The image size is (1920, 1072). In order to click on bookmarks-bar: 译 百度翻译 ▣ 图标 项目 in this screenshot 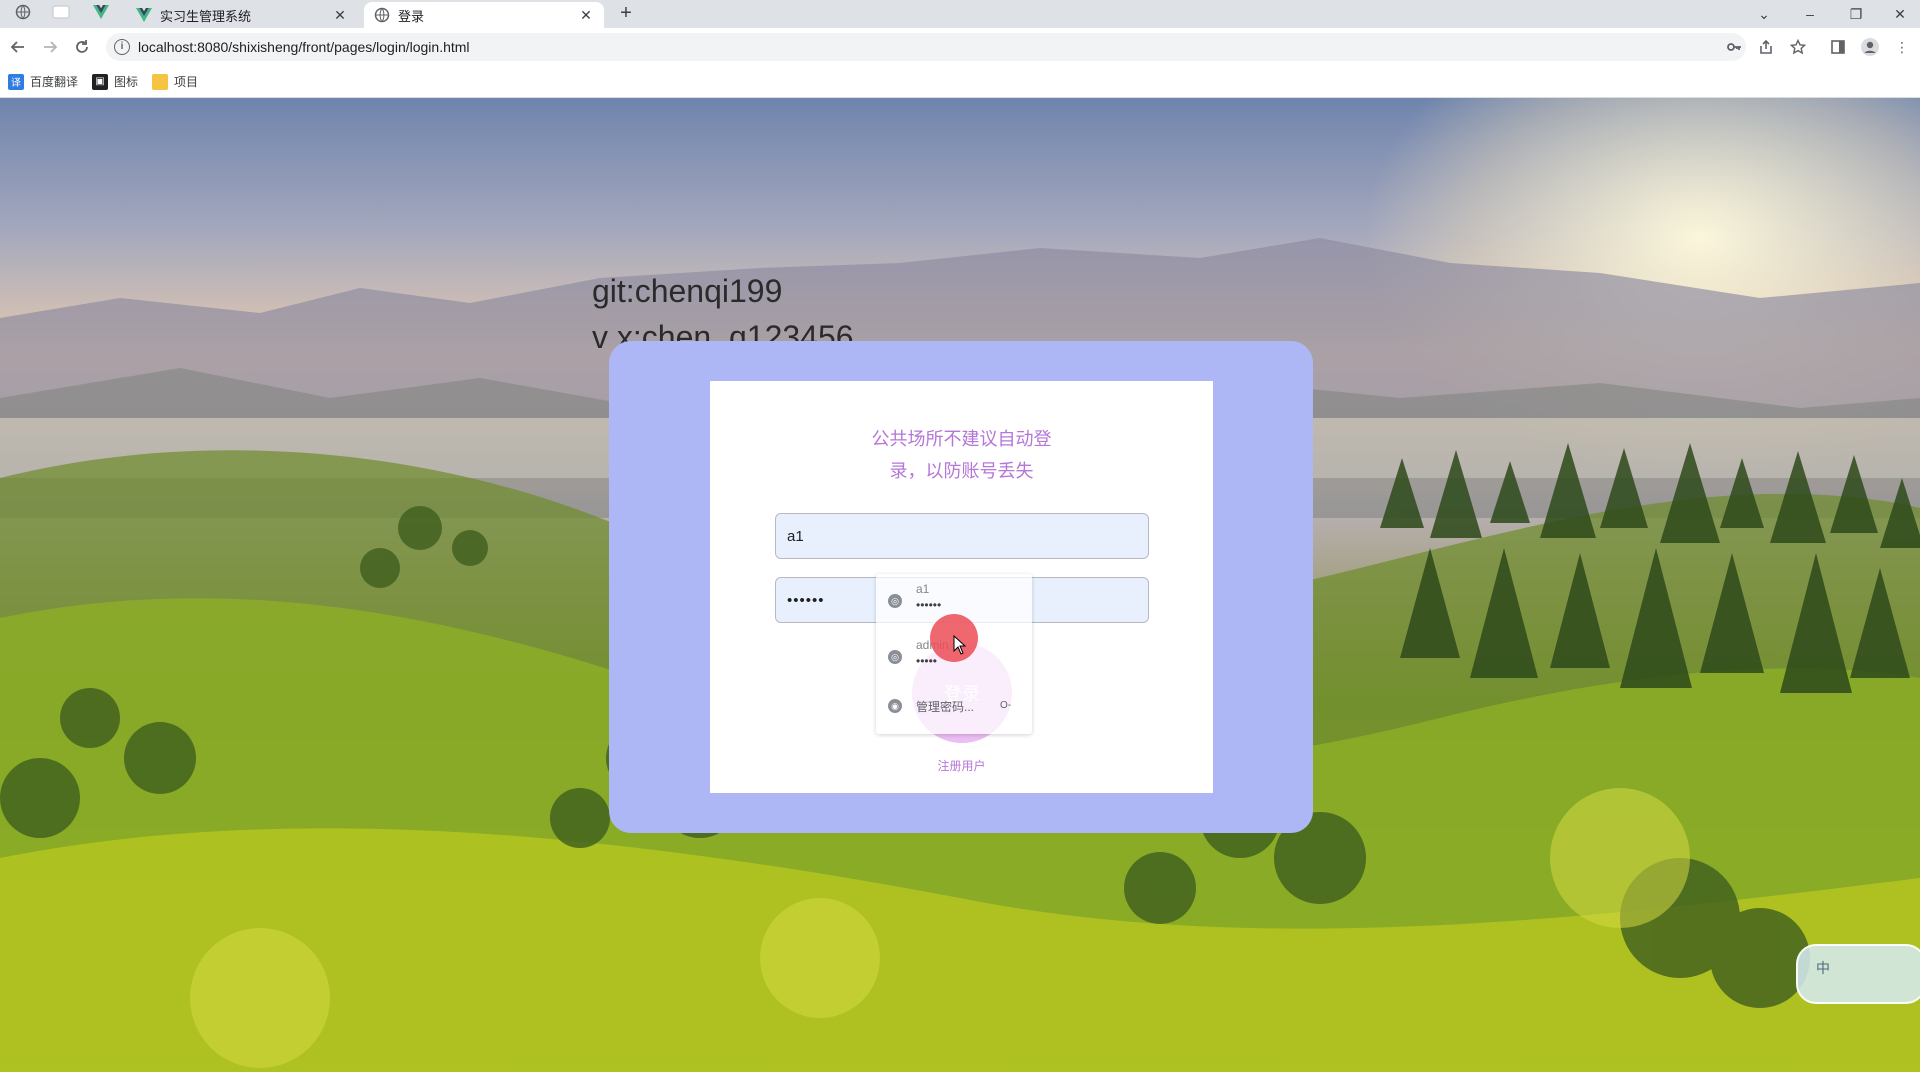, I will do `click(960, 82)`.